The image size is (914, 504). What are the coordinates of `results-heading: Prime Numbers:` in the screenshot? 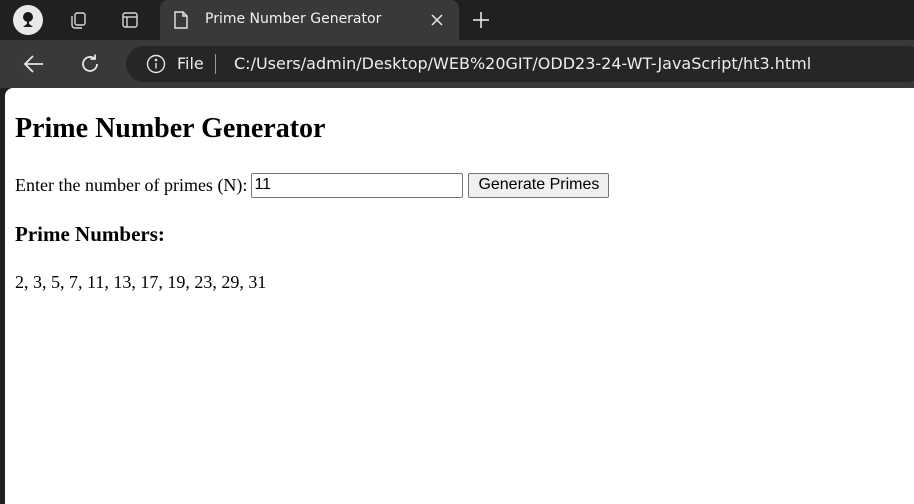 It's located at (90, 234).